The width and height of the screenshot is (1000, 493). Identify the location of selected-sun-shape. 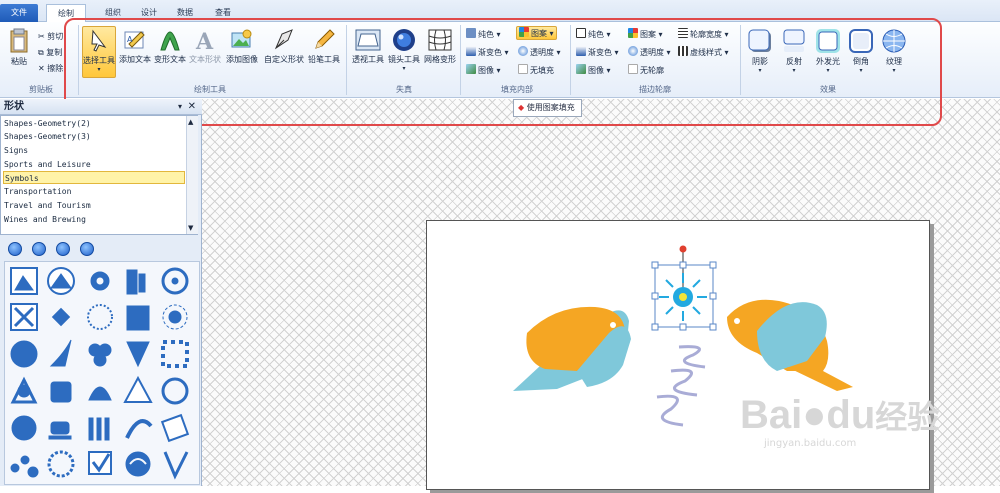
(684, 288).